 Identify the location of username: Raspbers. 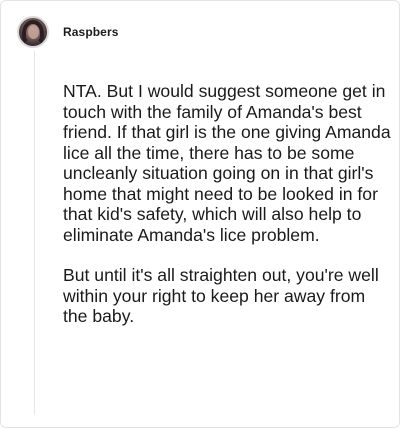
(91, 32).